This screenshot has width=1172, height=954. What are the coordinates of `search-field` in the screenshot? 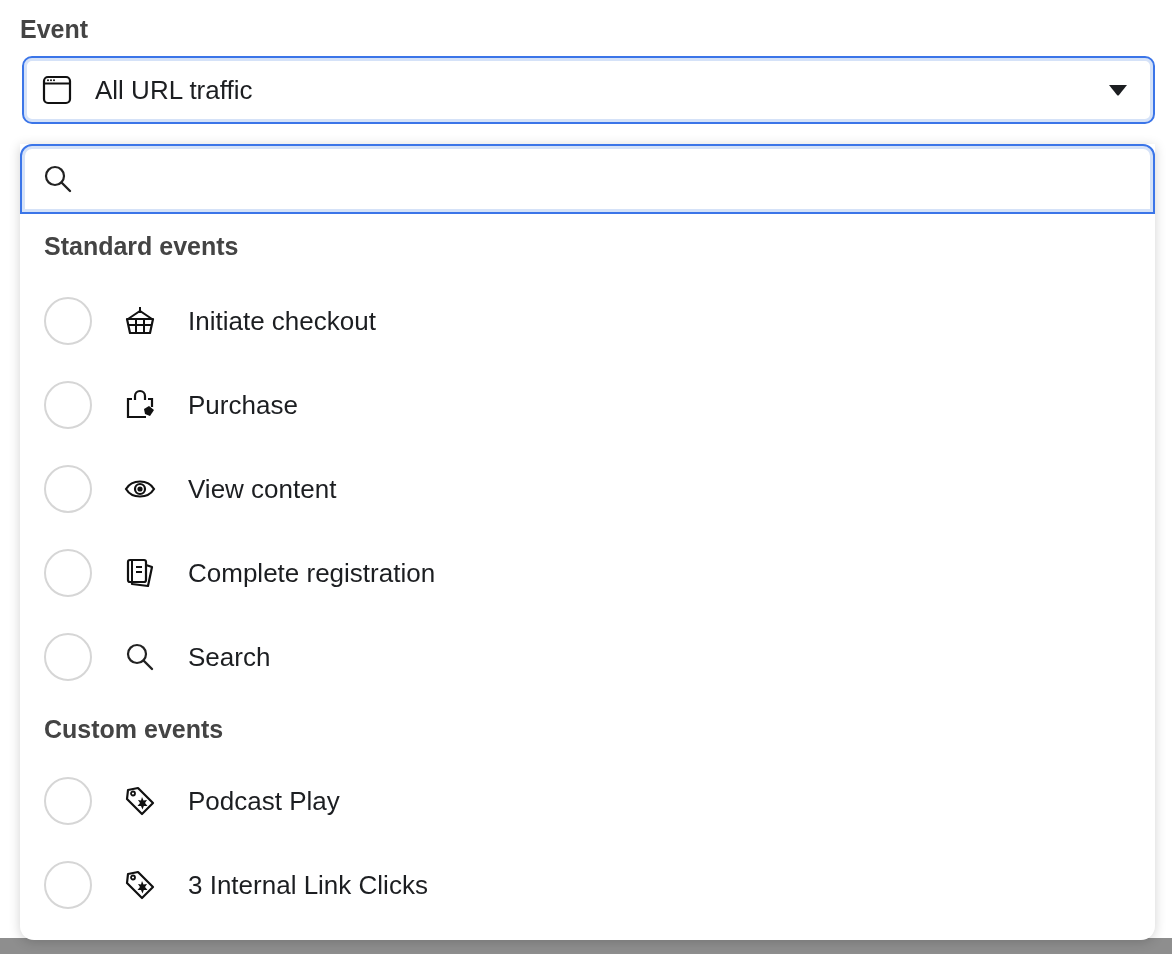 It's located at (587, 179).